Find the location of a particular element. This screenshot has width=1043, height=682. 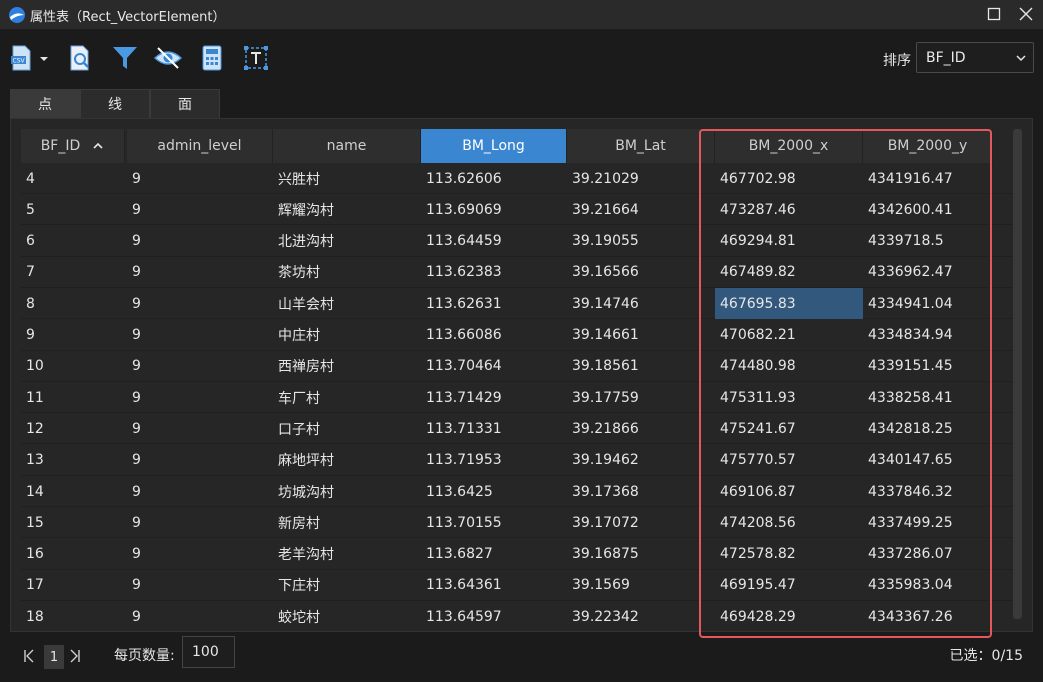

export-button: CSV is located at coordinates (32, 58).